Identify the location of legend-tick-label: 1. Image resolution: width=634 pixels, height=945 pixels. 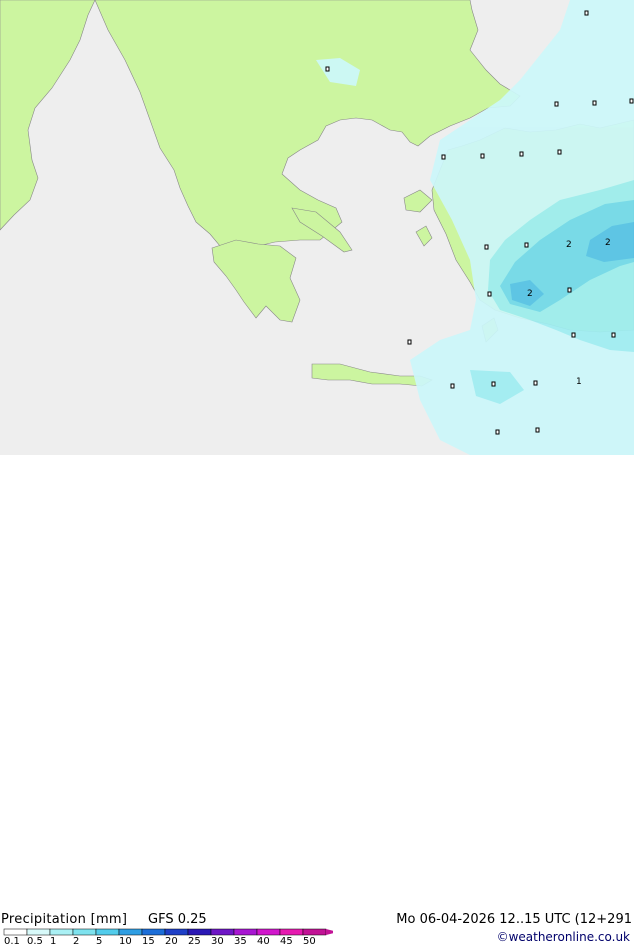
(53, 940).